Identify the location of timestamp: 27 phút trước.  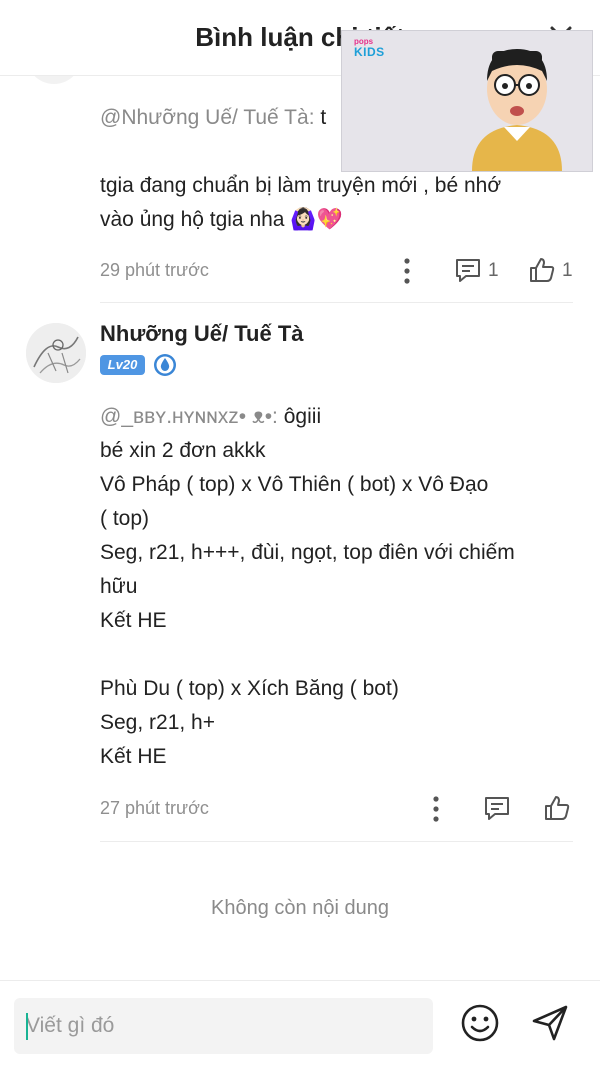
(154, 808).